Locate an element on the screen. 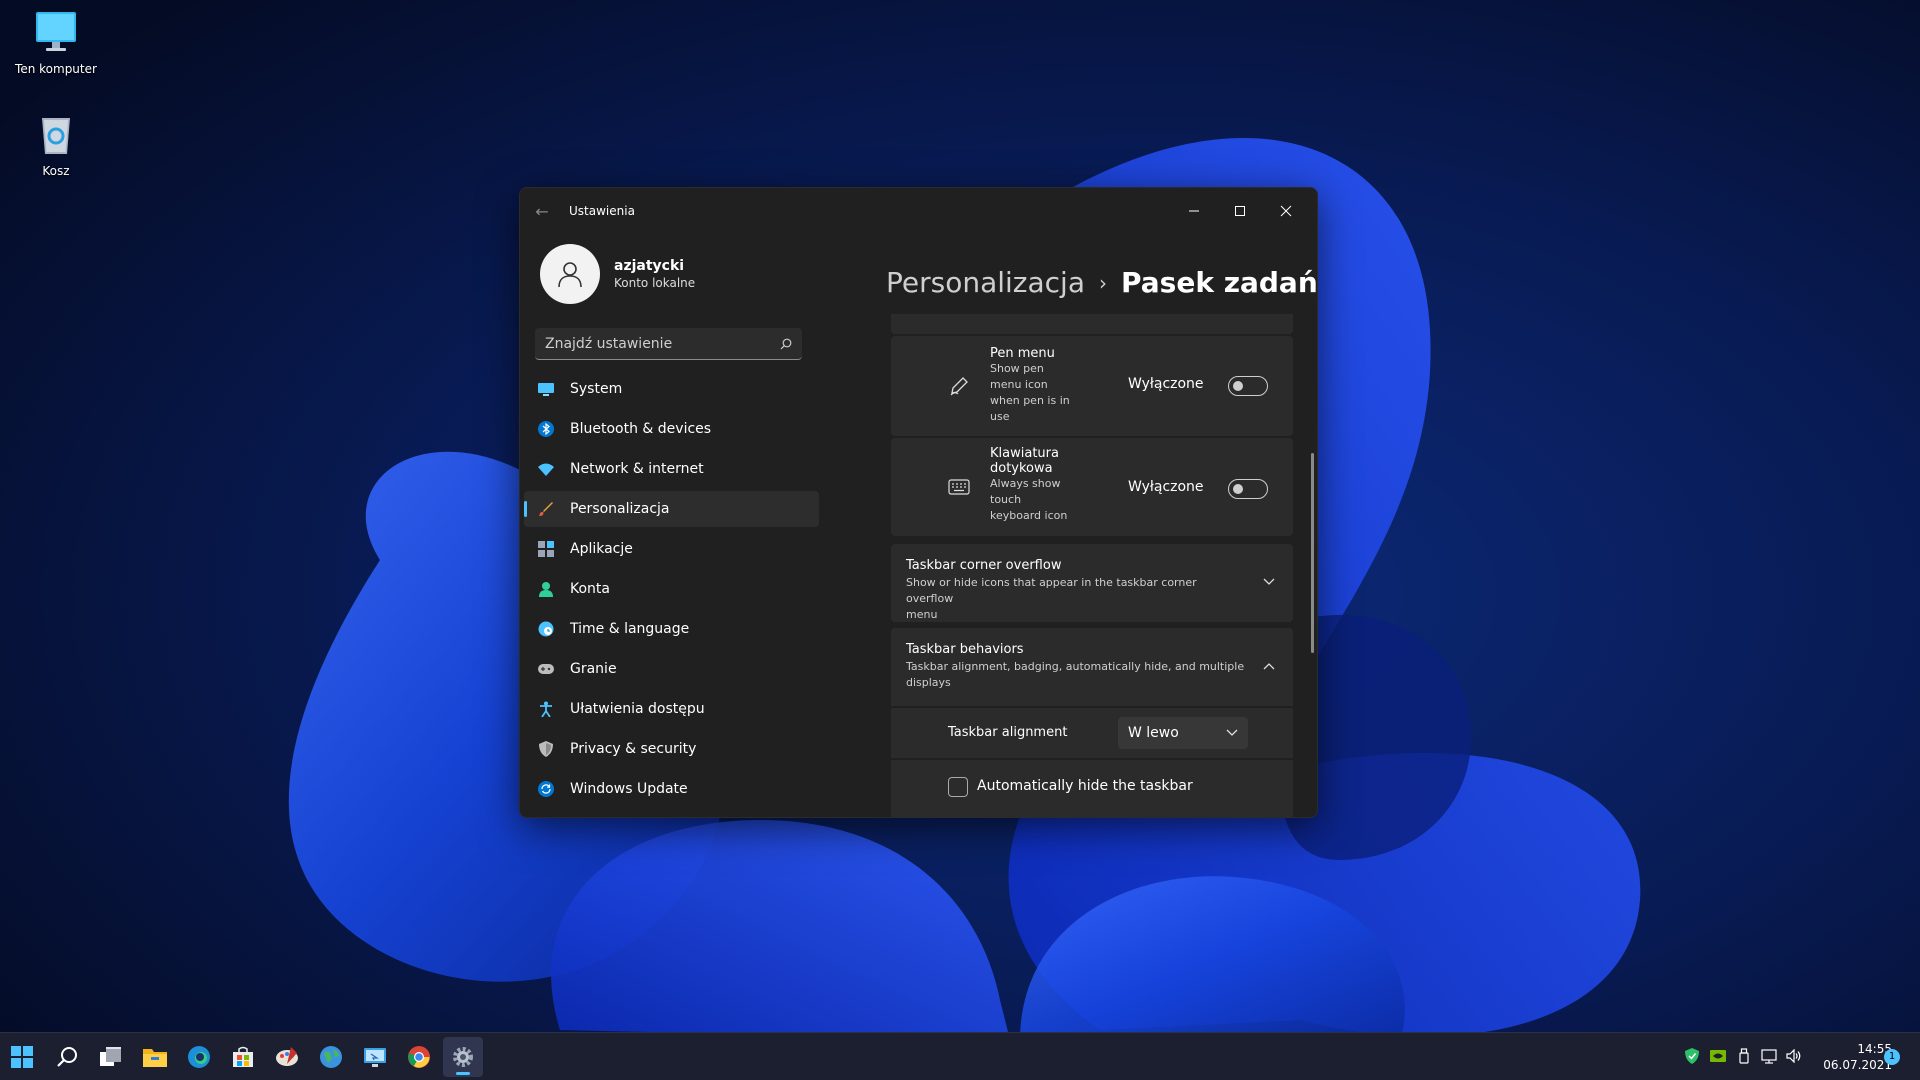 This screenshot has height=1080, width=1920. sidebar-item-bluetooth: Bluetooth & devices is located at coordinates (671, 429).